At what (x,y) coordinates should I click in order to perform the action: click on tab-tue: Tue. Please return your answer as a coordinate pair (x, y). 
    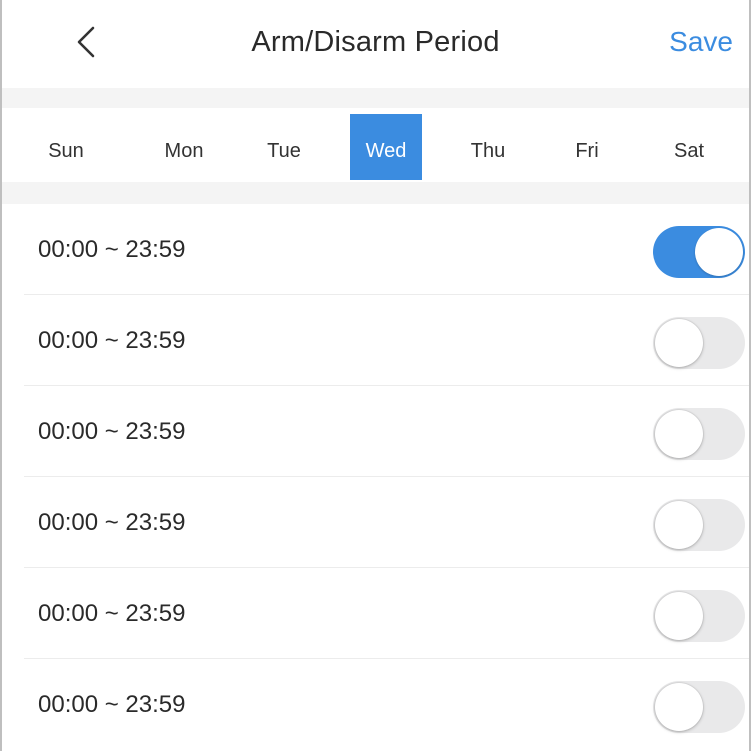
    Looking at the image, I should click on (284, 147).